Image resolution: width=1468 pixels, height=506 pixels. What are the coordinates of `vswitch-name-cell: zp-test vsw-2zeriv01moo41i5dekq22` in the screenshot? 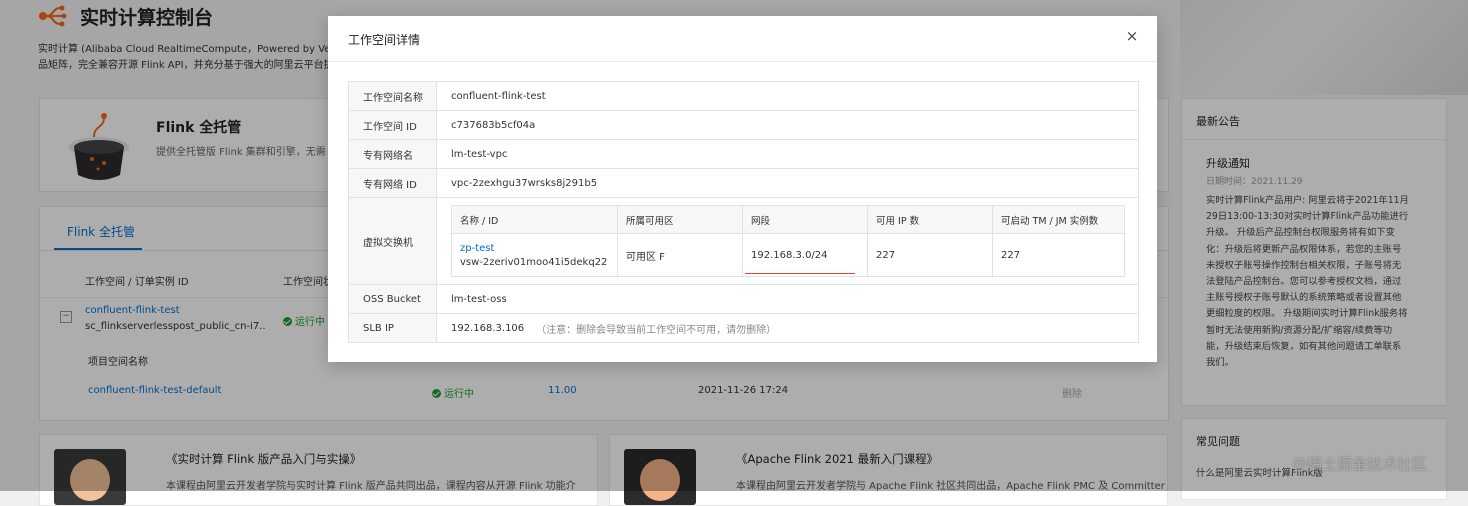 It's located at (535, 255).